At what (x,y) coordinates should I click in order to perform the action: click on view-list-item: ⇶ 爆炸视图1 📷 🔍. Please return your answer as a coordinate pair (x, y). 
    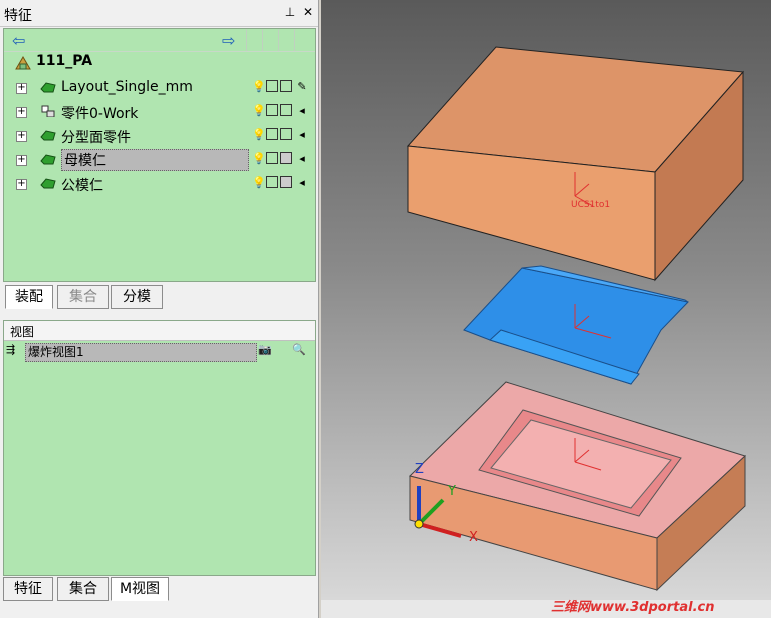
    Looking at the image, I should click on (159, 352).